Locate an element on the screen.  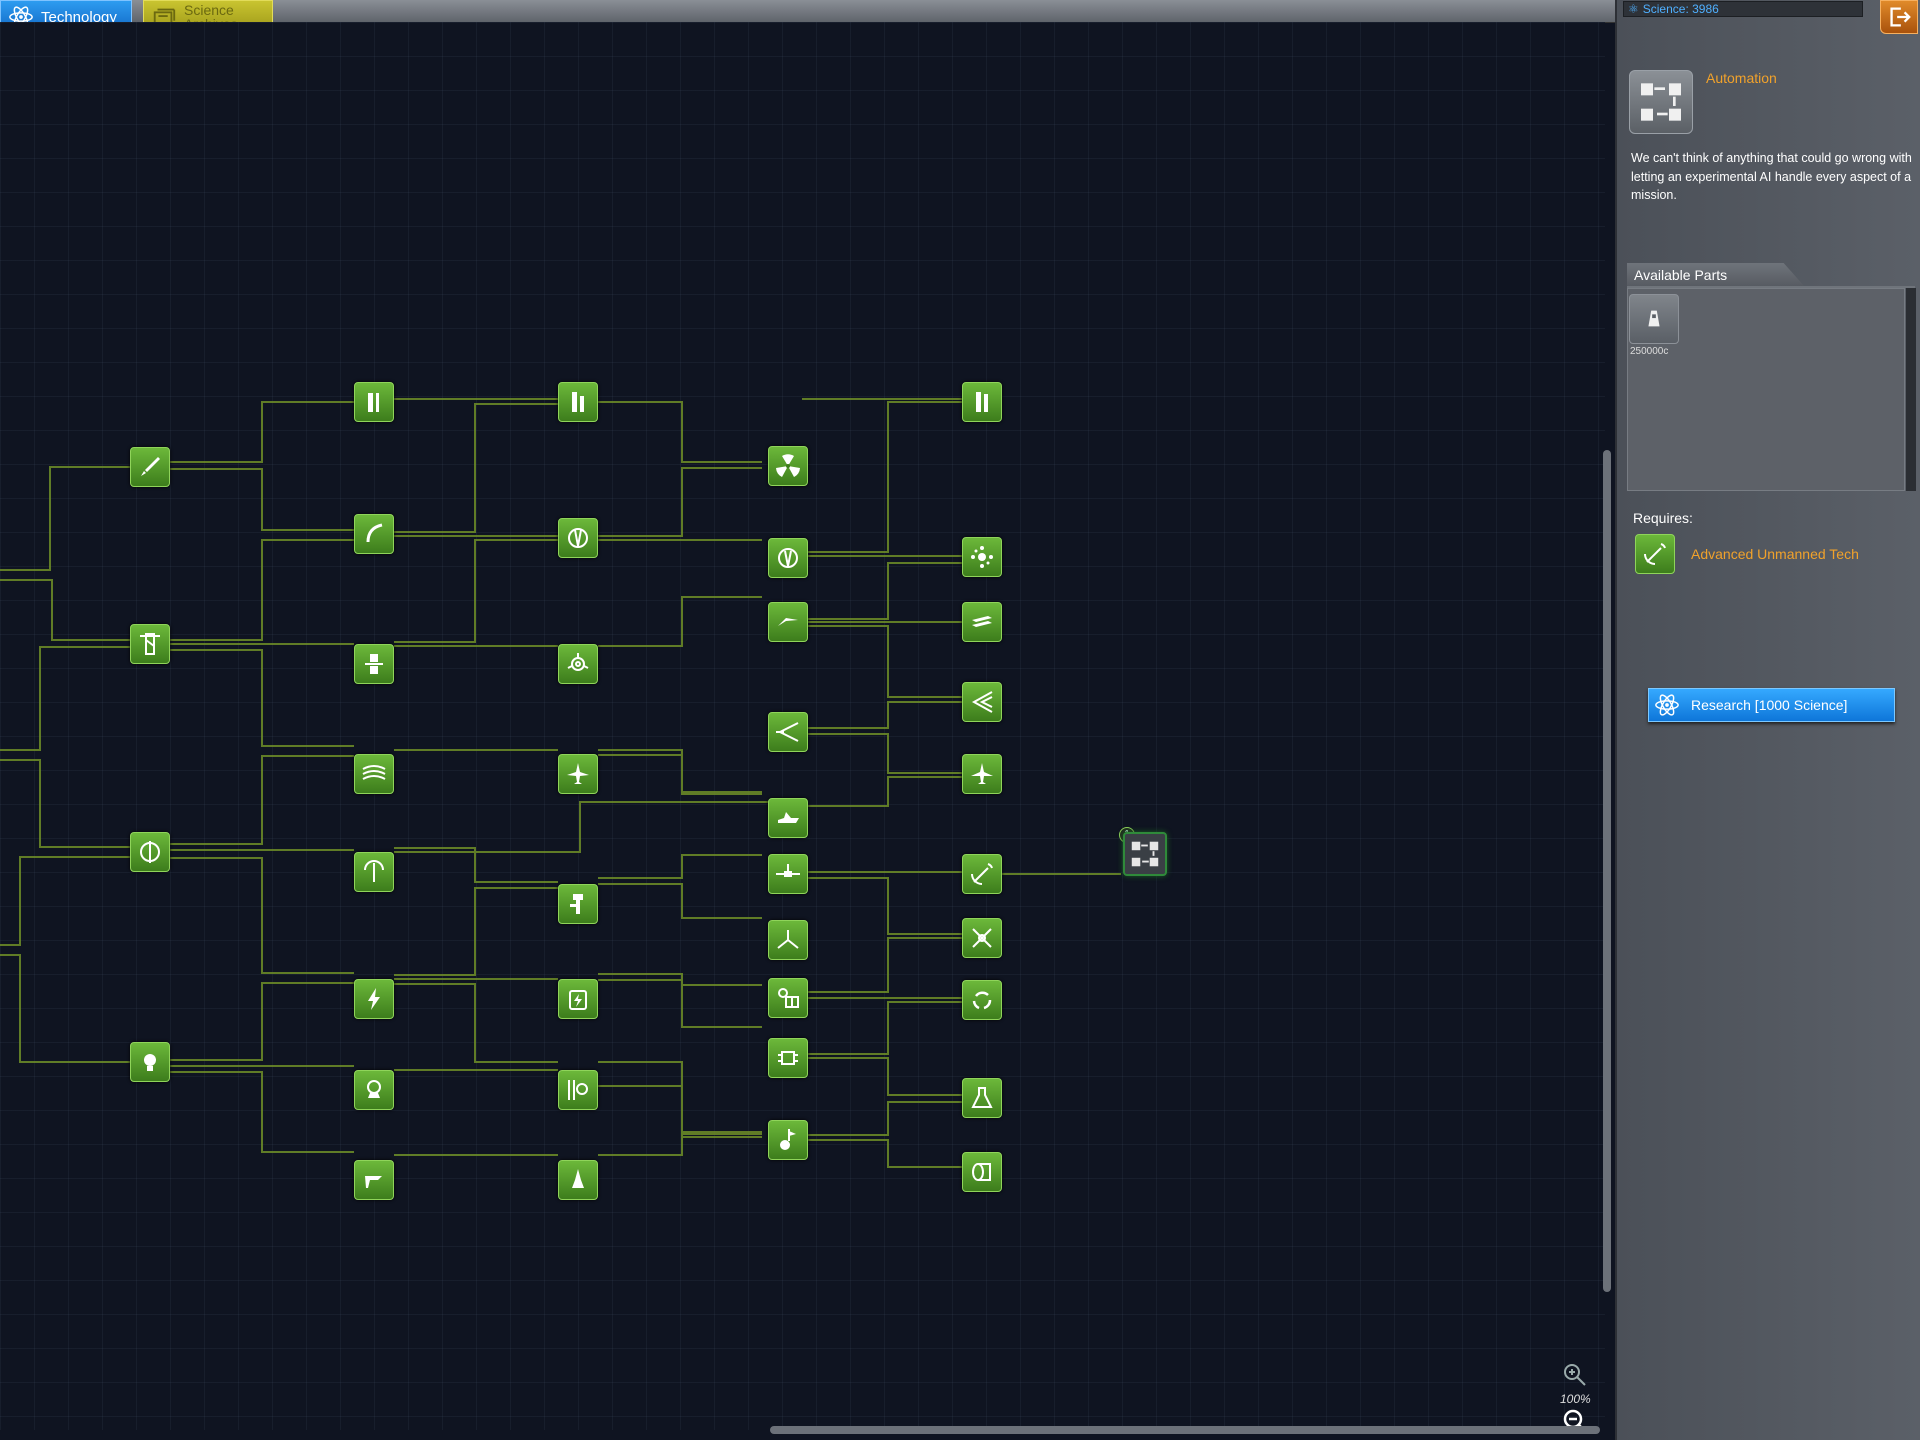
tech-node-supersonic-flight is located at coordinates (788, 732).